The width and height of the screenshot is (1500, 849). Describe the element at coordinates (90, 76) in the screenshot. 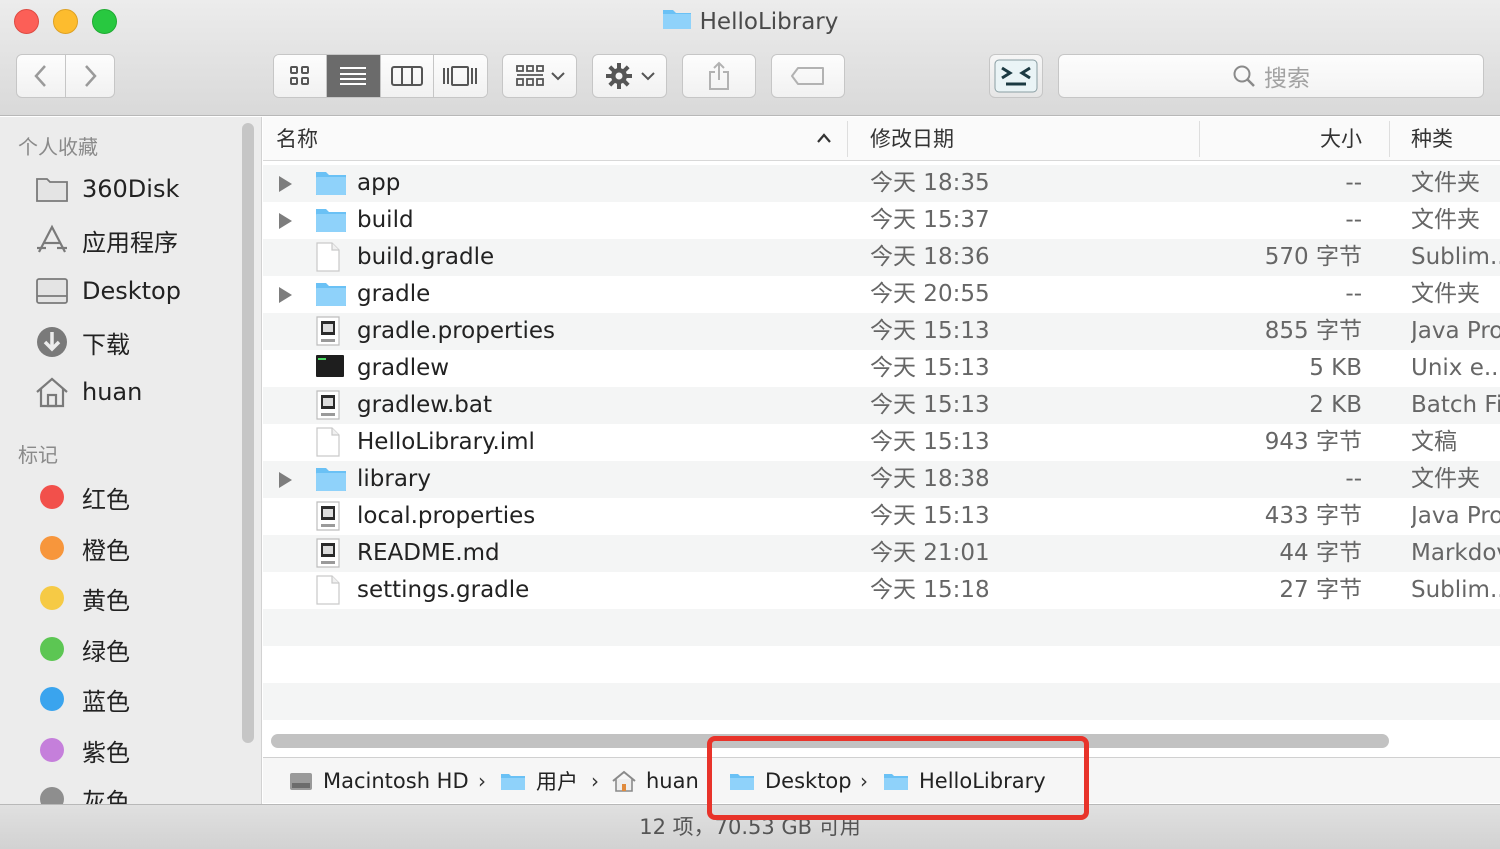

I see `forward-button` at that location.